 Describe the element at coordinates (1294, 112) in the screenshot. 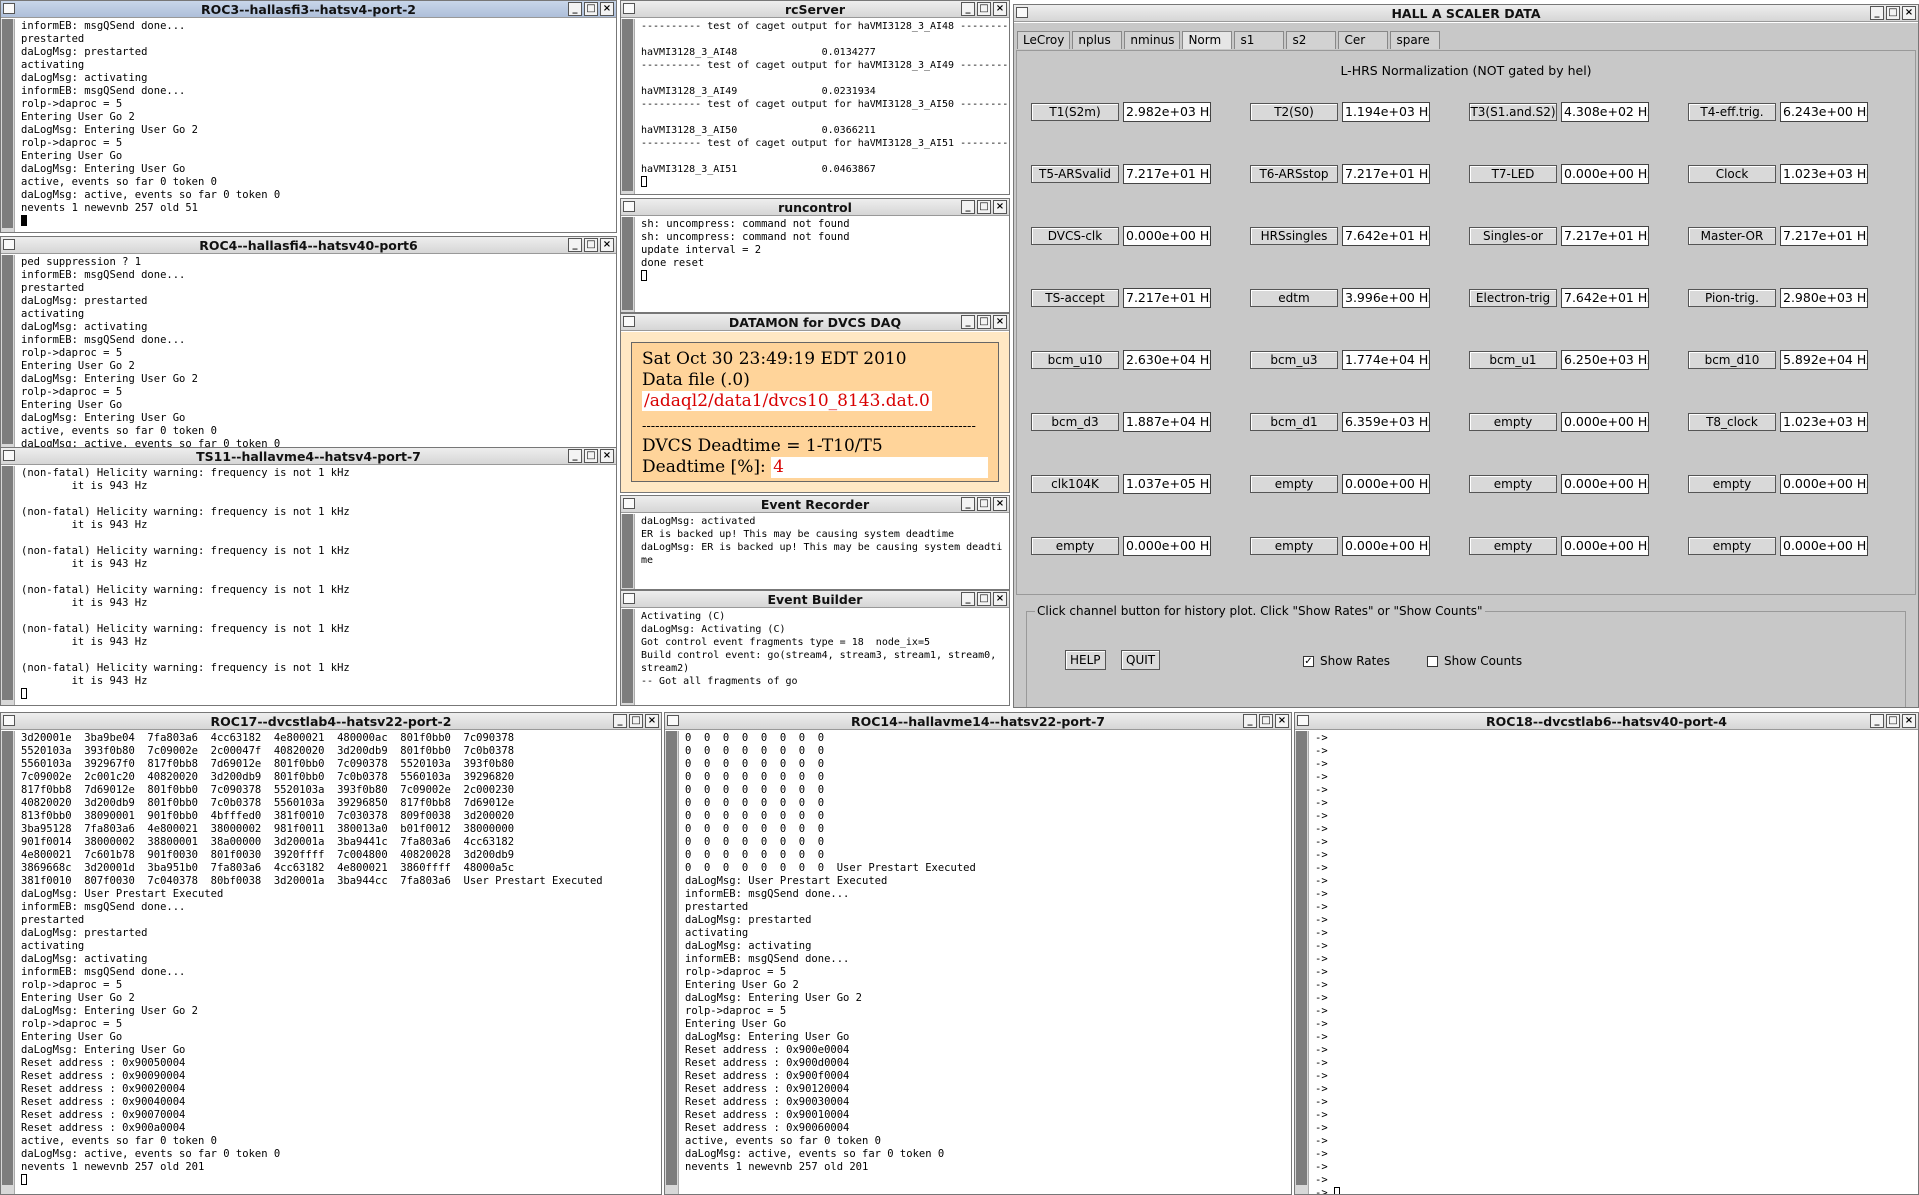

I see `channel-button: T2(S0)` at that location.